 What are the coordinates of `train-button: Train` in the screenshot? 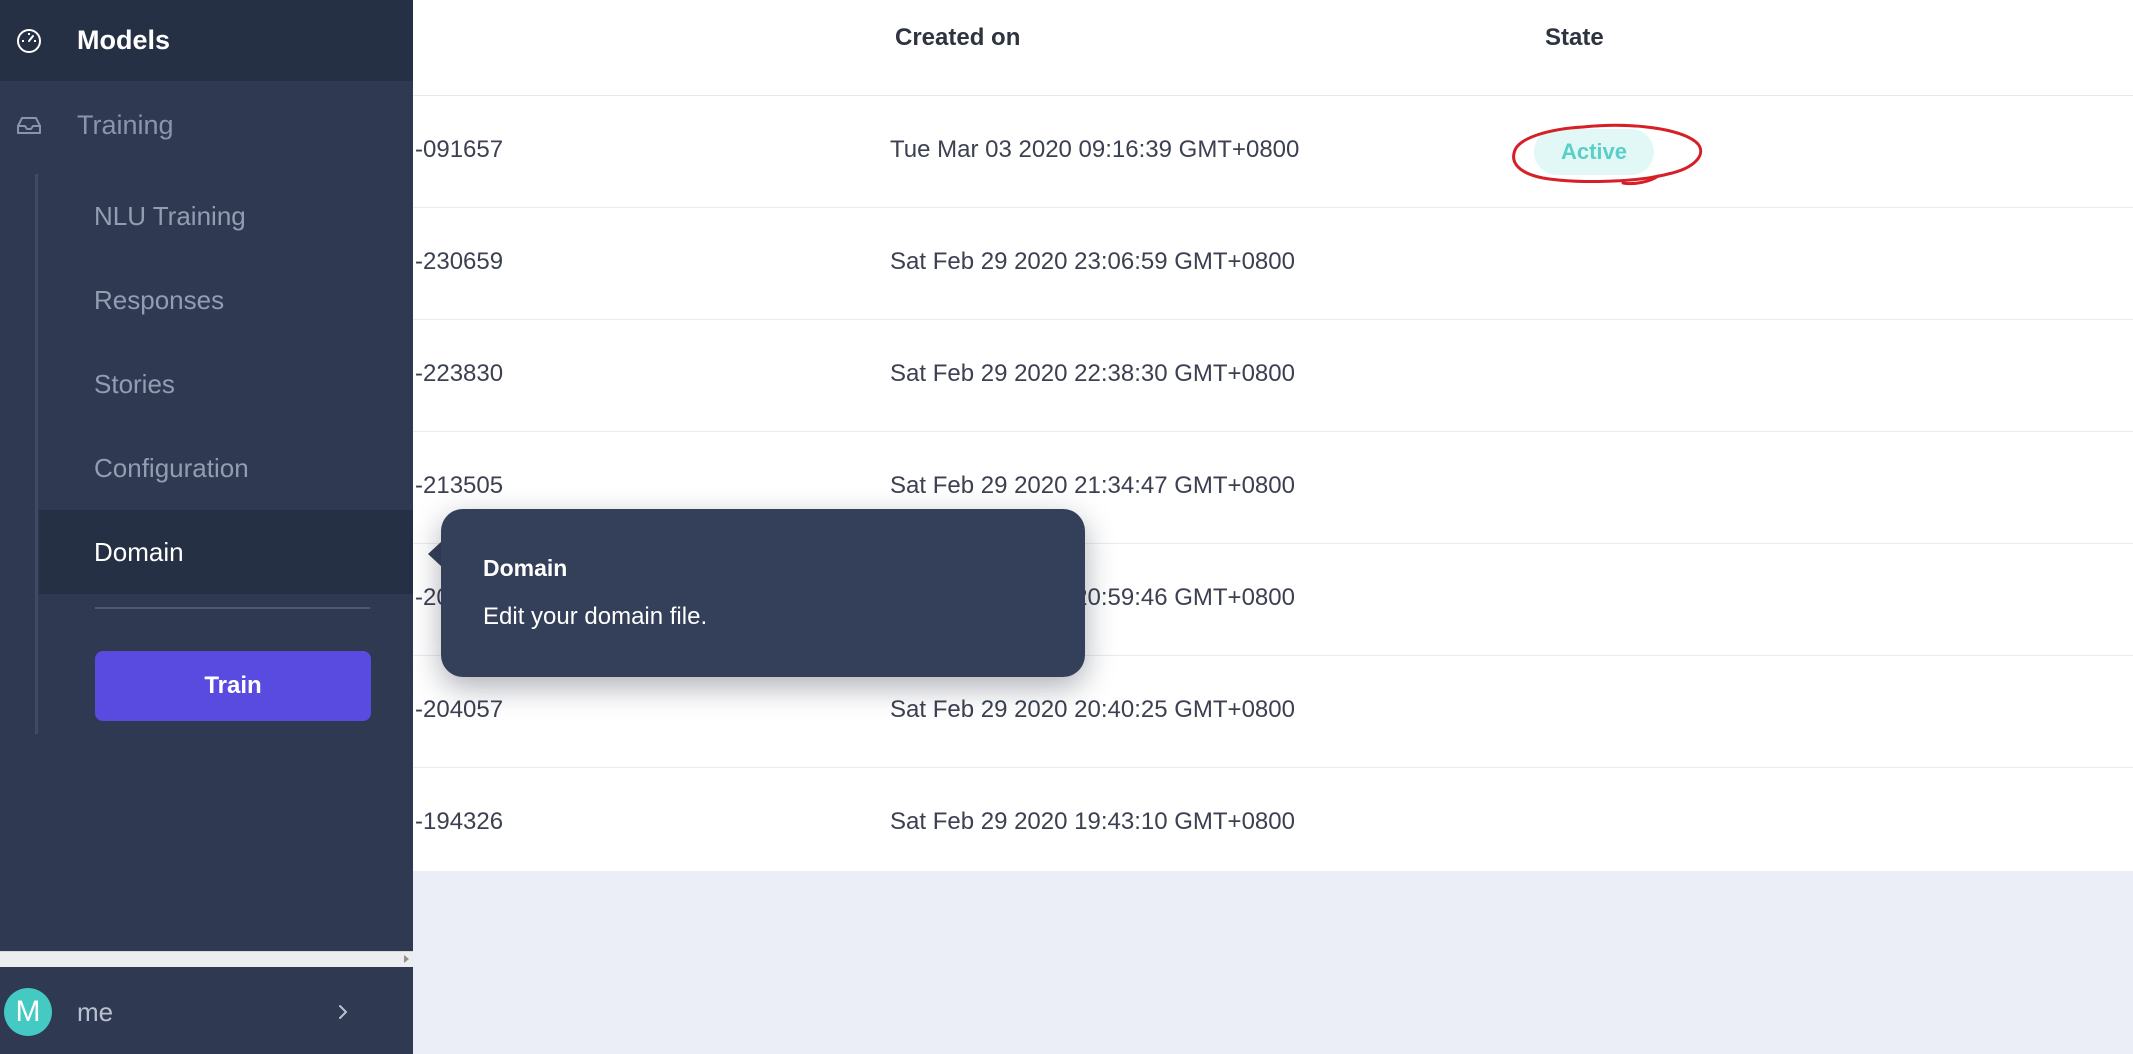 It's located at (233, 686).